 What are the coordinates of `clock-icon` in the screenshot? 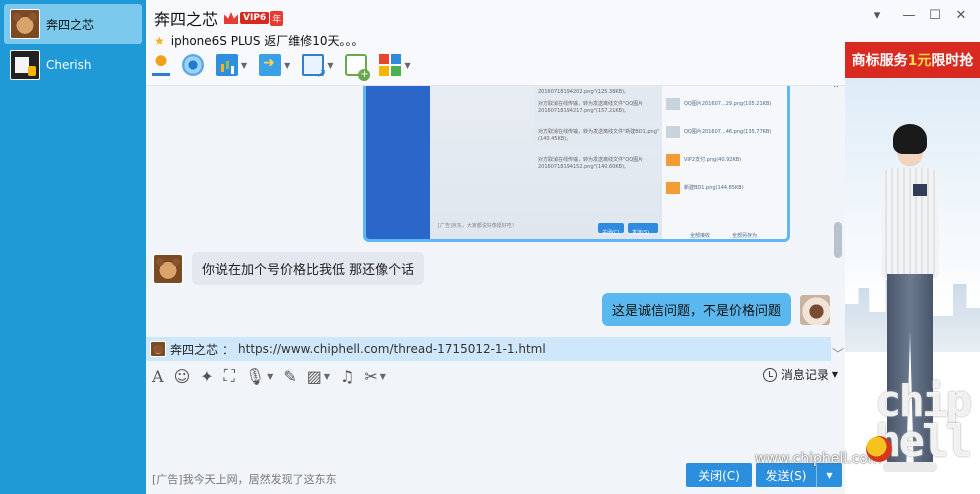 It's located at (769, 374).